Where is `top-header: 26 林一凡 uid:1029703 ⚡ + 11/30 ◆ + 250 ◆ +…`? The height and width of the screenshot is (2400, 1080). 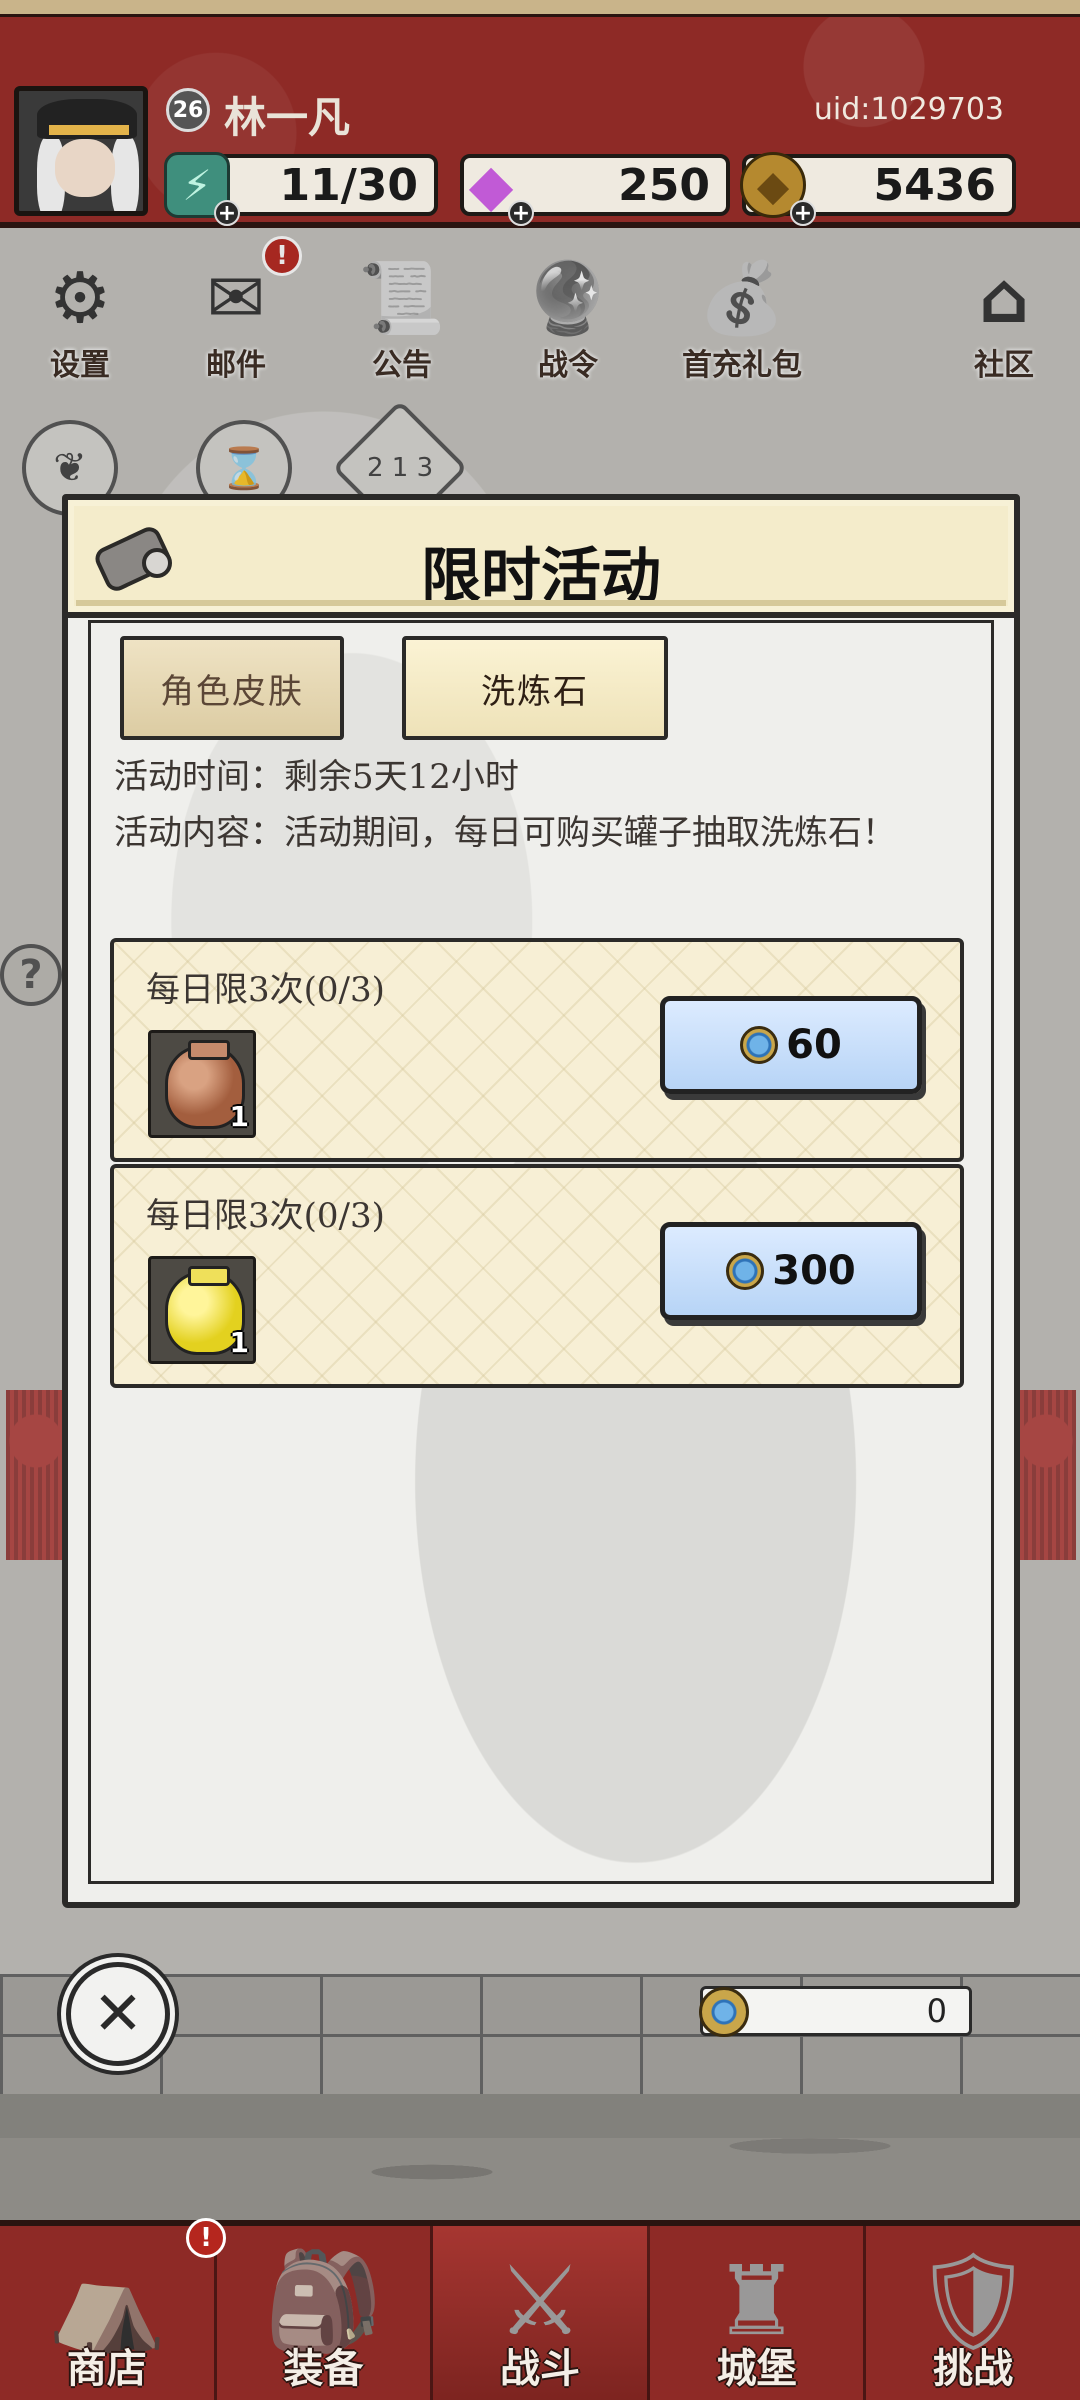
top-header: 26 林一凡 uid:1029703 ⚡ + 11/30 ◆ + 250 ◆ +… is located at coordinates (540, 114).